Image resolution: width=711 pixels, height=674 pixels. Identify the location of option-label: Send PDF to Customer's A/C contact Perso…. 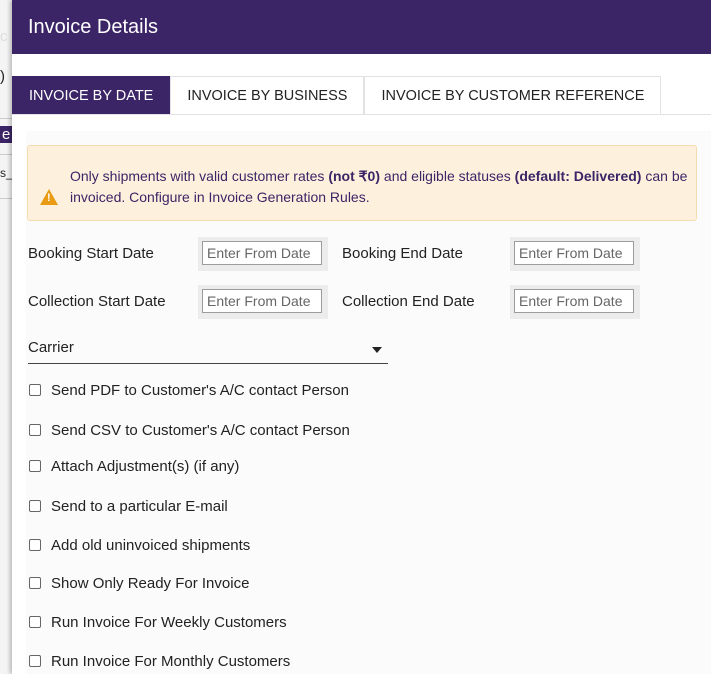
(200, 390).